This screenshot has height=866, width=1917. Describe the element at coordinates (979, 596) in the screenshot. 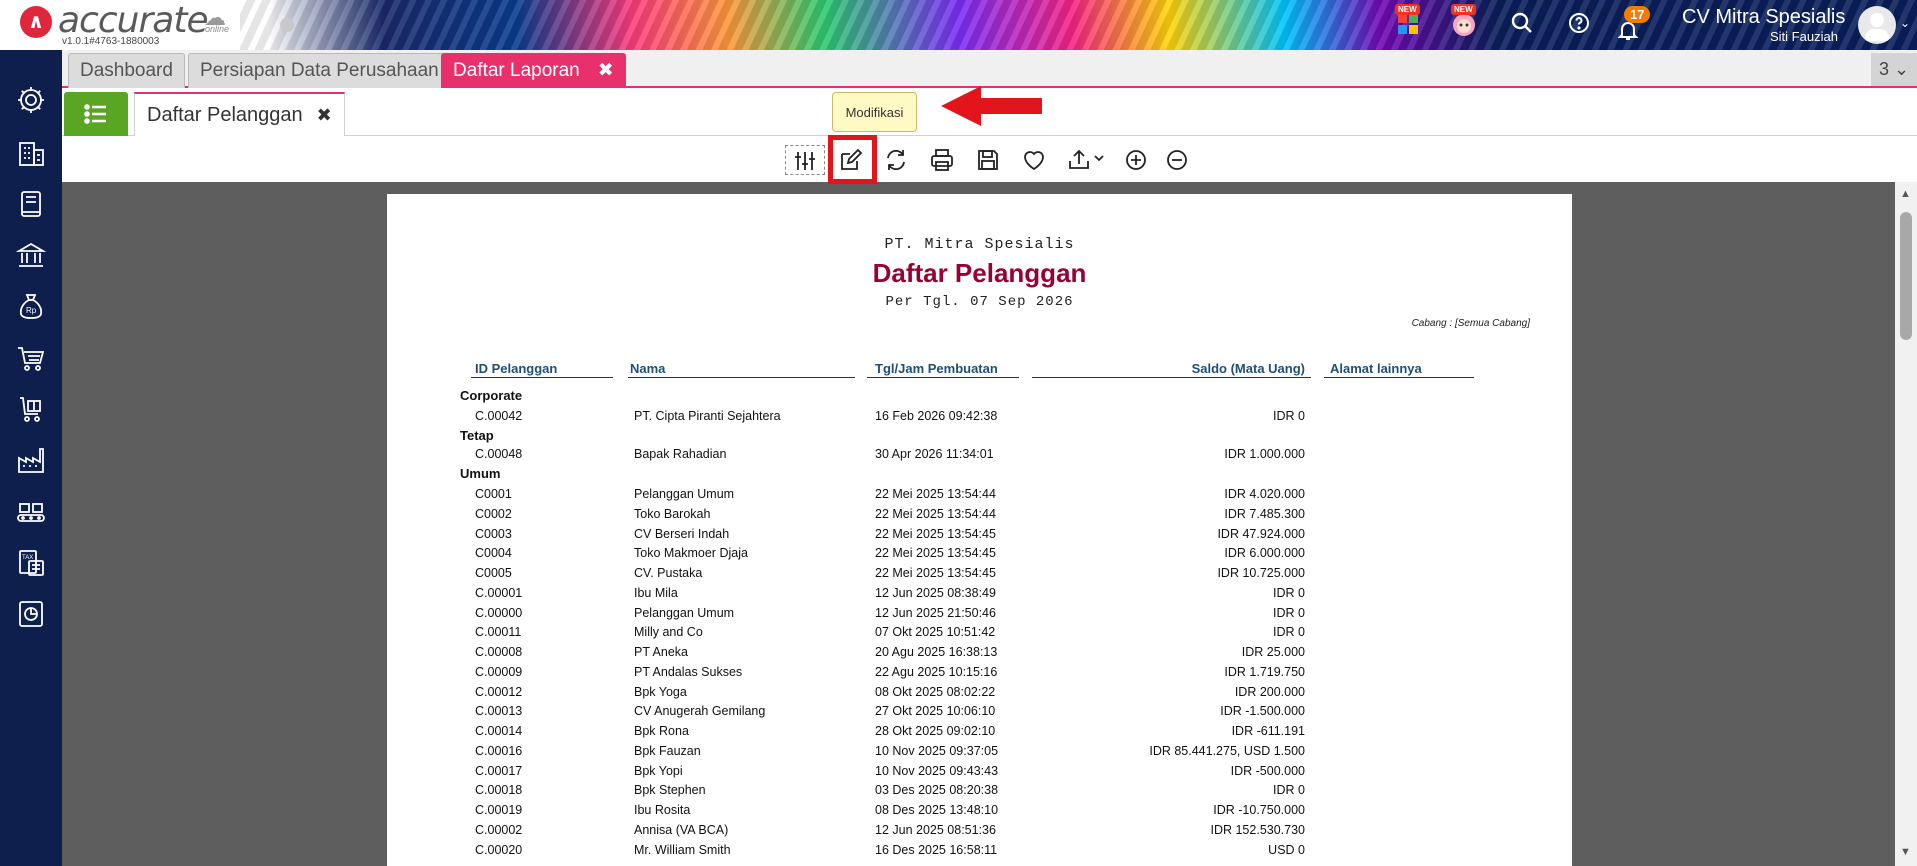

I see `table-row: C.00001 Ibu Mila 12 Jun 2025 08:38:49 IDR 0` at that location.